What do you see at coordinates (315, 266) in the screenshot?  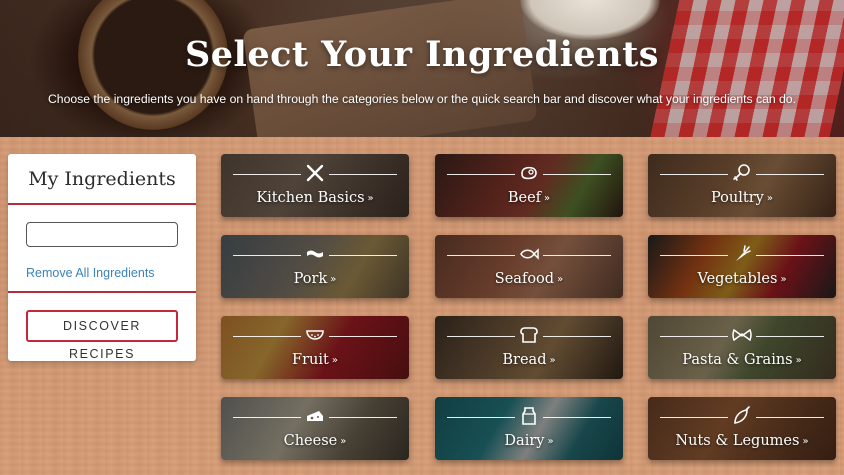 I see `category-tile-pork: Pork»` at bounding box center [315, 266].